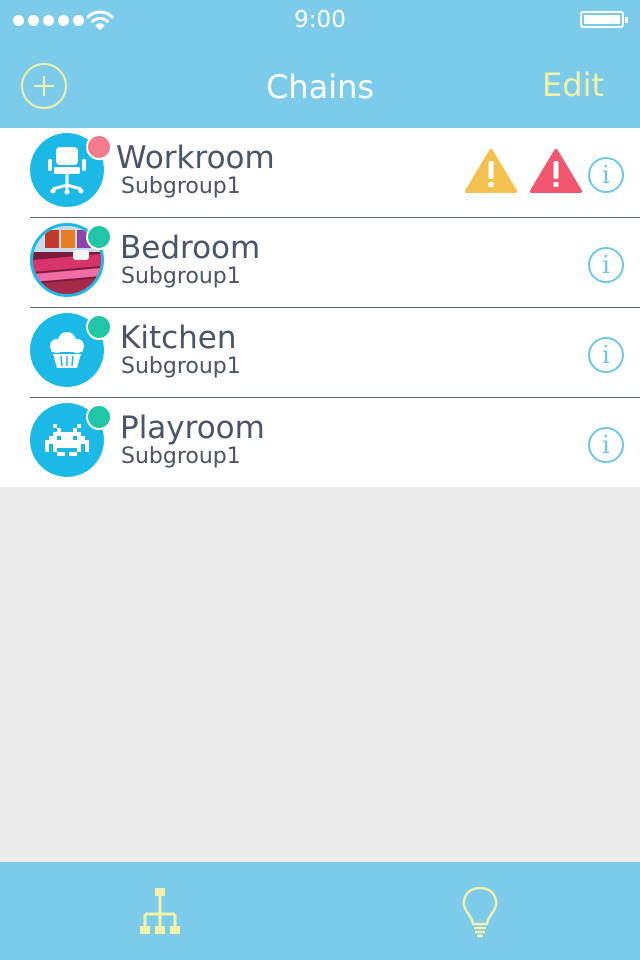 Image resolution: width=640 pixels, height=960 pixels. What do you see at coordinates (160, 912) in the screenshot?
I see `hierarchy-tree-icon` at bounding box center [160, 912].